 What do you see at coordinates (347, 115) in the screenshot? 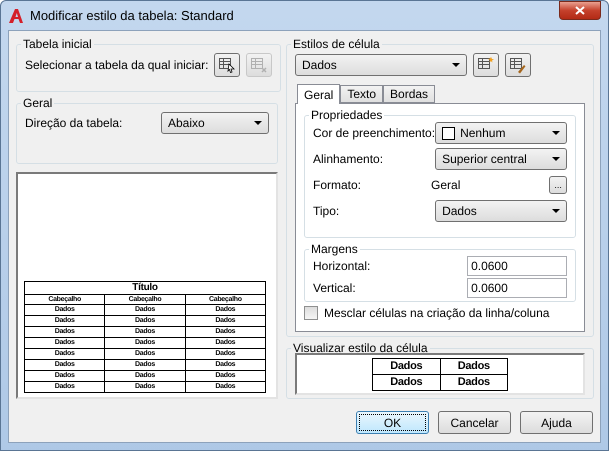
I see `group-title: Propriedades` at bounding box center [347, 115].